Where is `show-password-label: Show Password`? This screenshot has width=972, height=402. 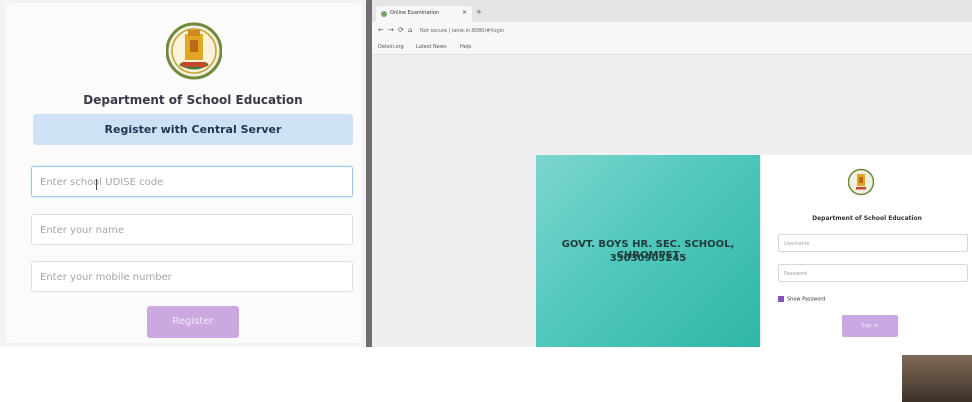 show-password-label: Show Password is located at coordinates (806, 299).